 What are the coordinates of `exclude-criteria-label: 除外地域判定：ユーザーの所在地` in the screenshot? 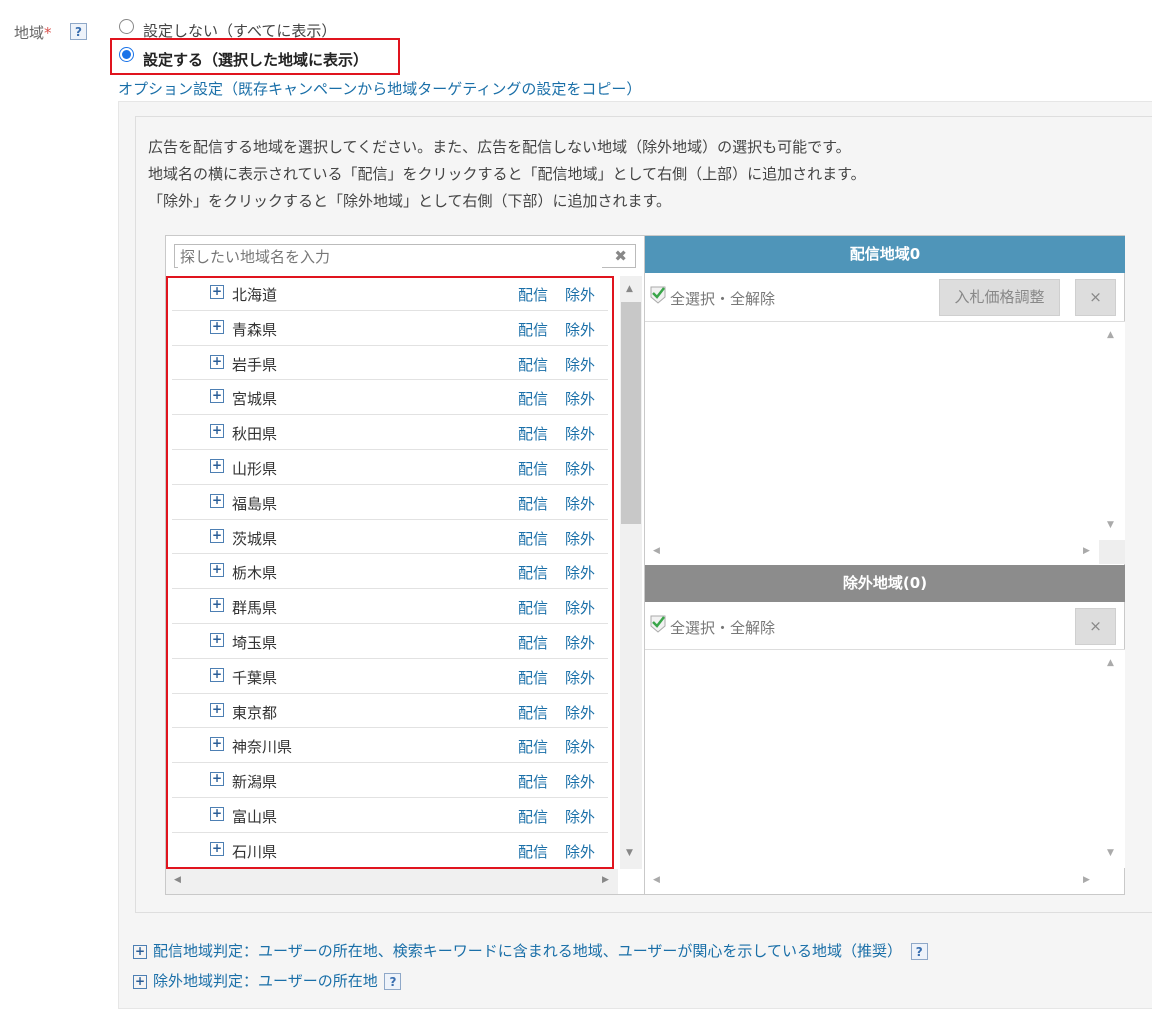 It's located at (265, 981).